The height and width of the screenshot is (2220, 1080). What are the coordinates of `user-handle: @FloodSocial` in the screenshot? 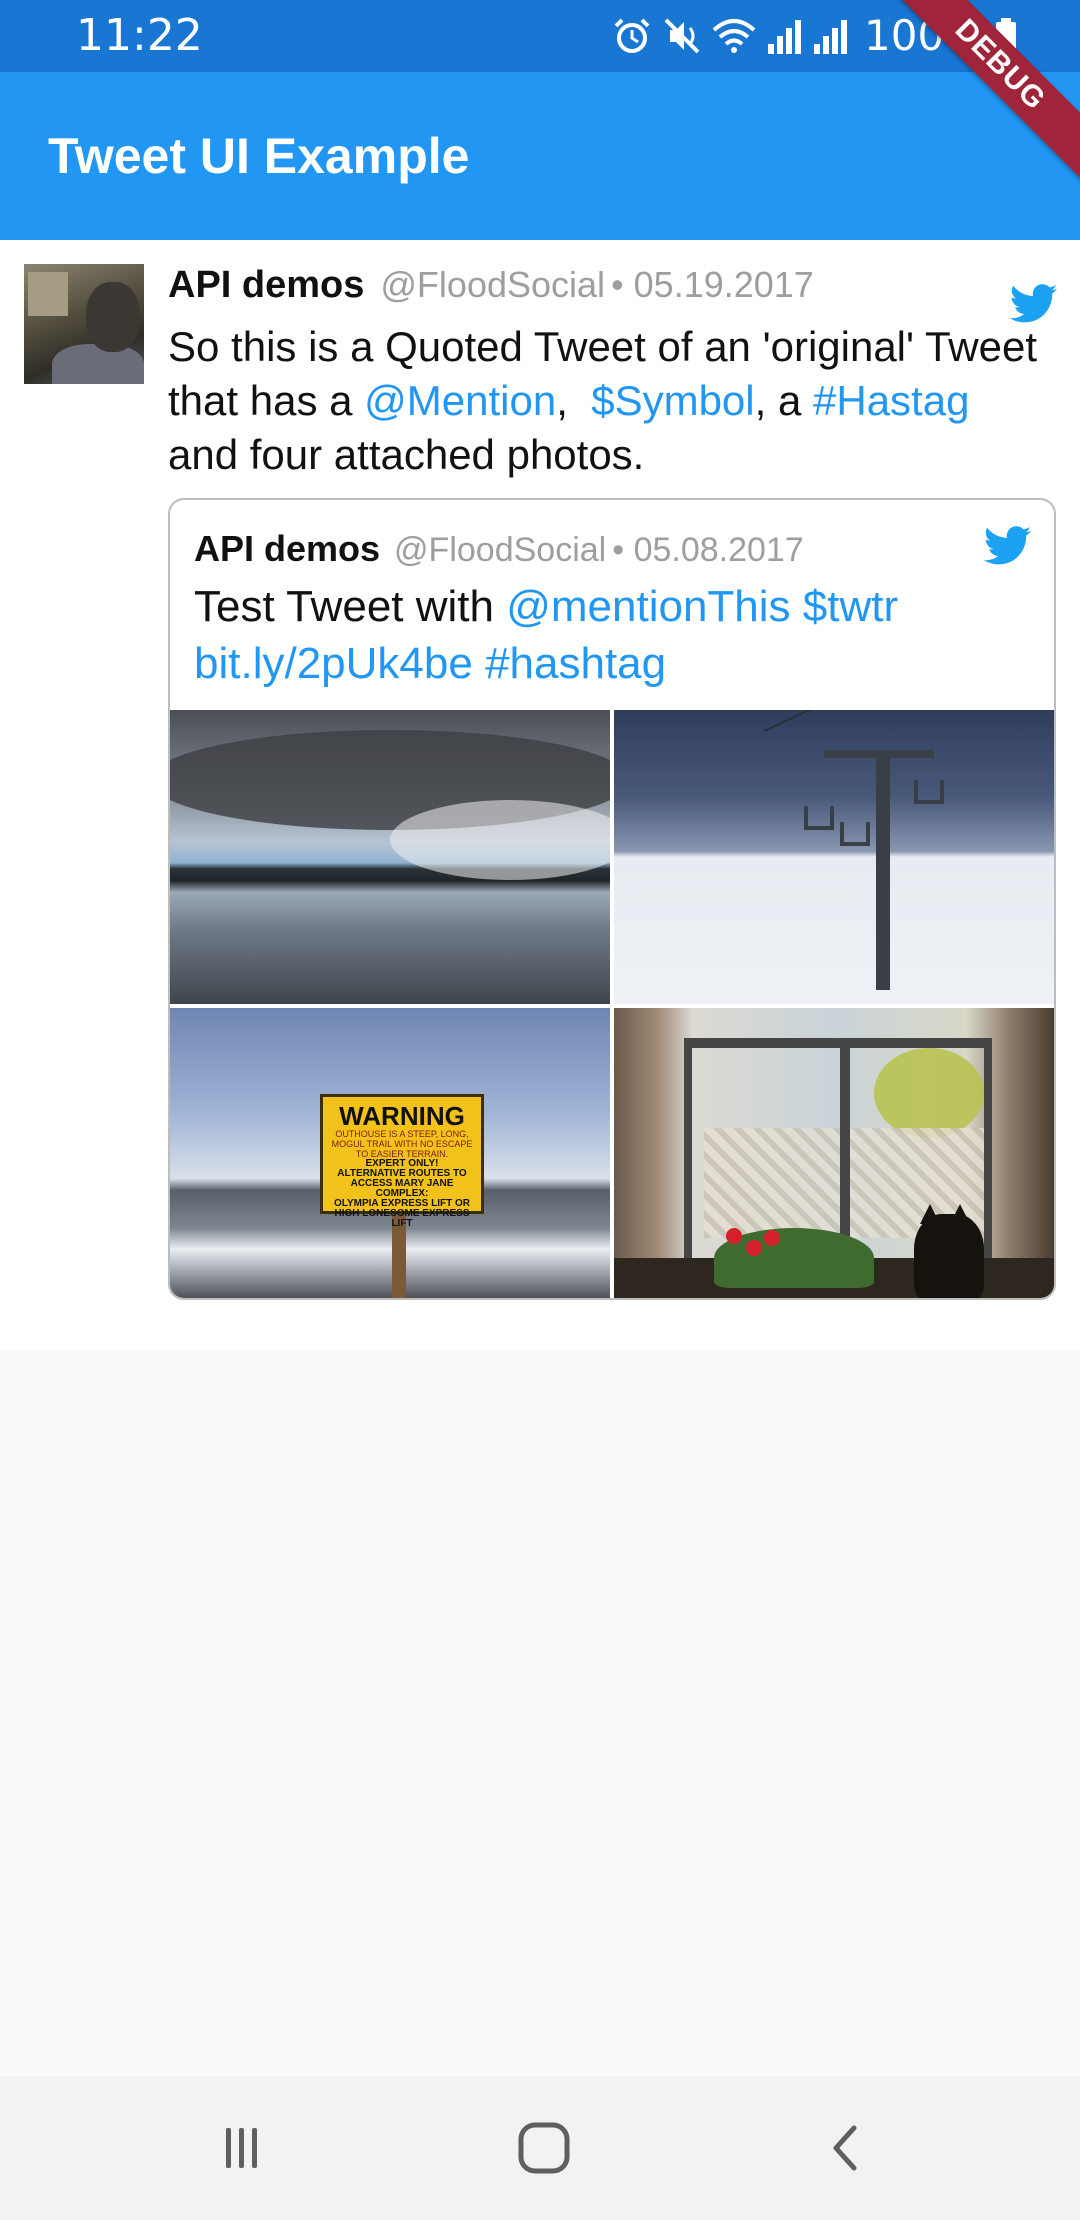 It's located at (492, 285).